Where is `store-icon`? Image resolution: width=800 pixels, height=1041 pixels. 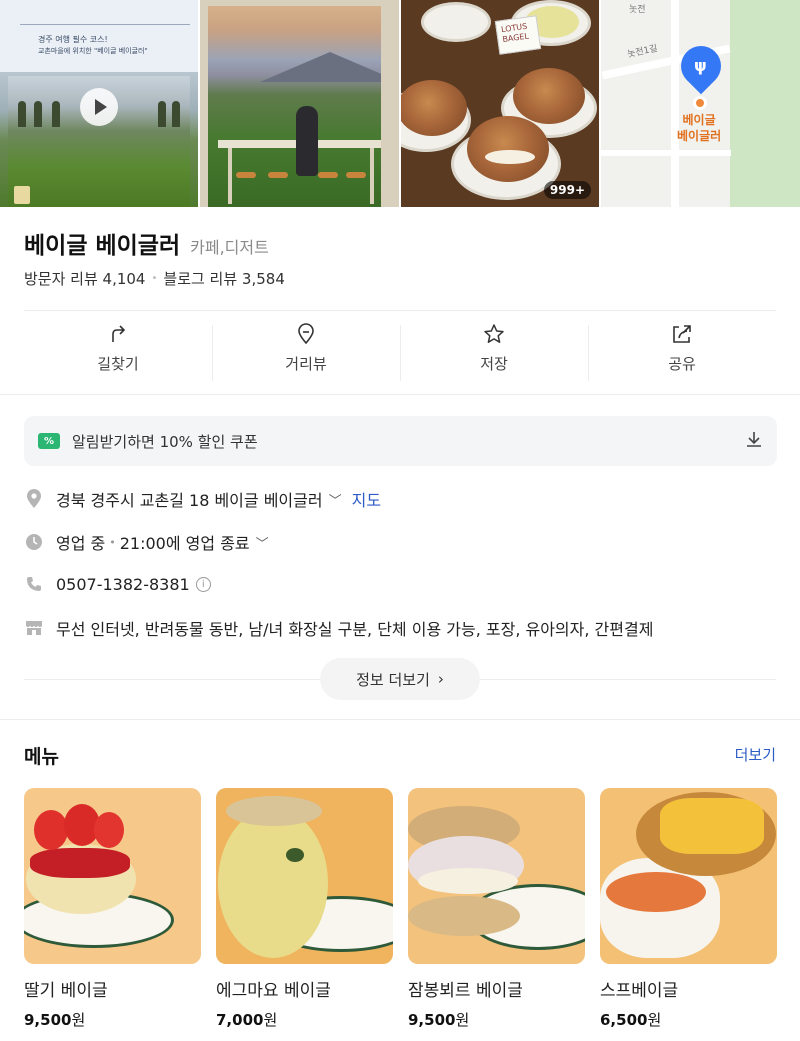 store-icon is located at coordinates (34, 628).